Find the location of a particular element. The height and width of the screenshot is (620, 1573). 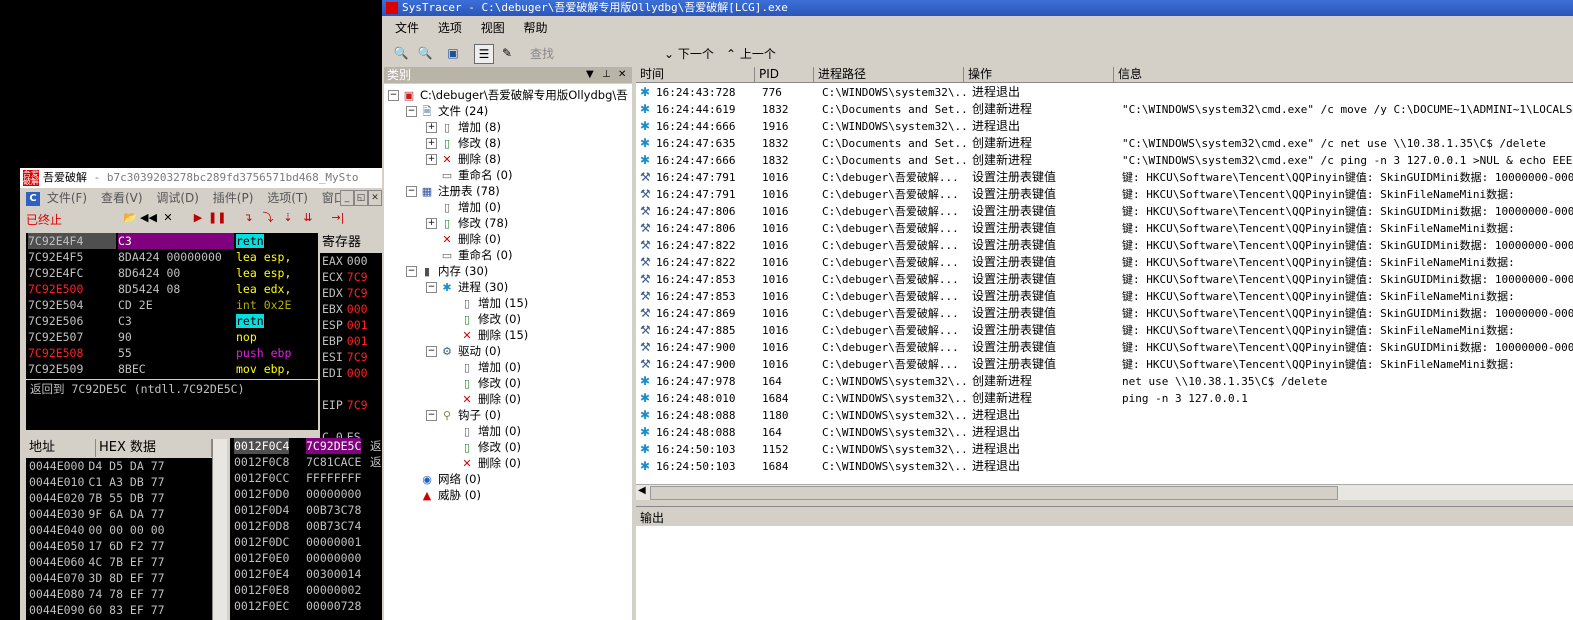

dump-hex-header: HEX 数据 is located at coordinates (154, 448).